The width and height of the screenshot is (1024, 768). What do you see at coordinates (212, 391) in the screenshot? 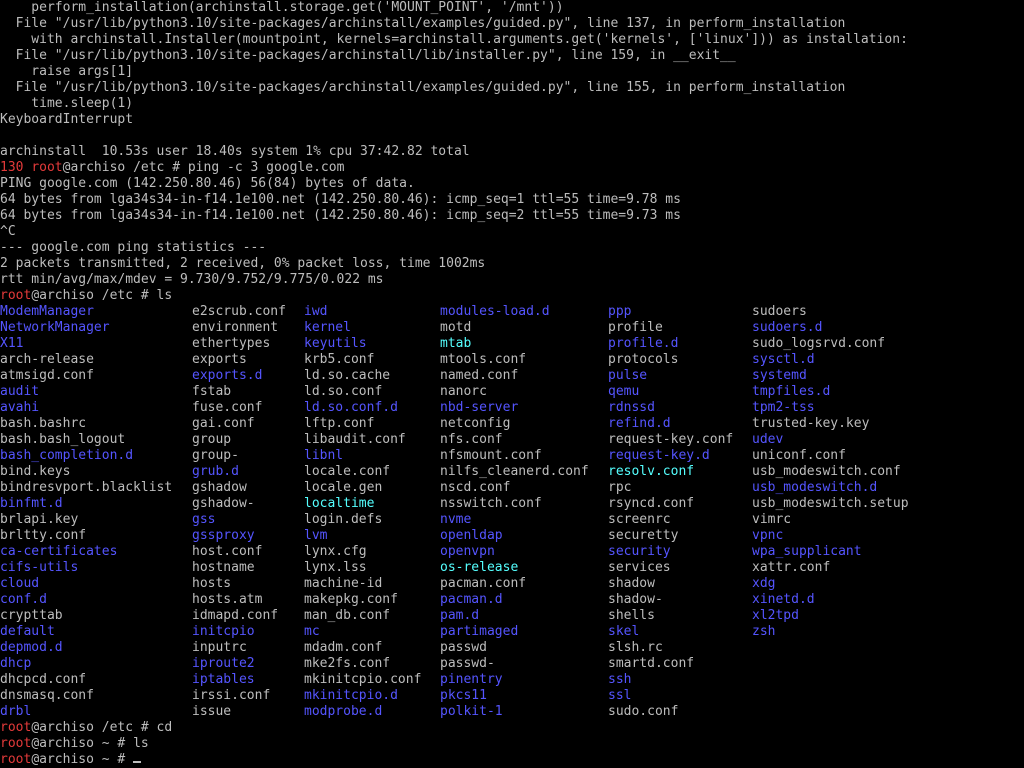
I see `file-entry: fstab` at bounding box center [212, 391].